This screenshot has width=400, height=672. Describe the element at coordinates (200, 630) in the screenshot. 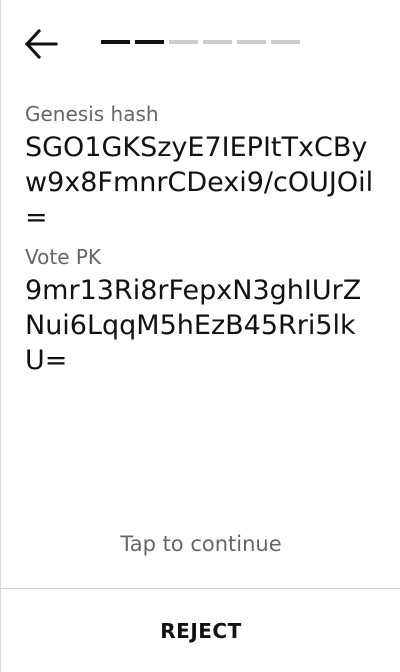

I see `reject-button: REJECT` at that location.